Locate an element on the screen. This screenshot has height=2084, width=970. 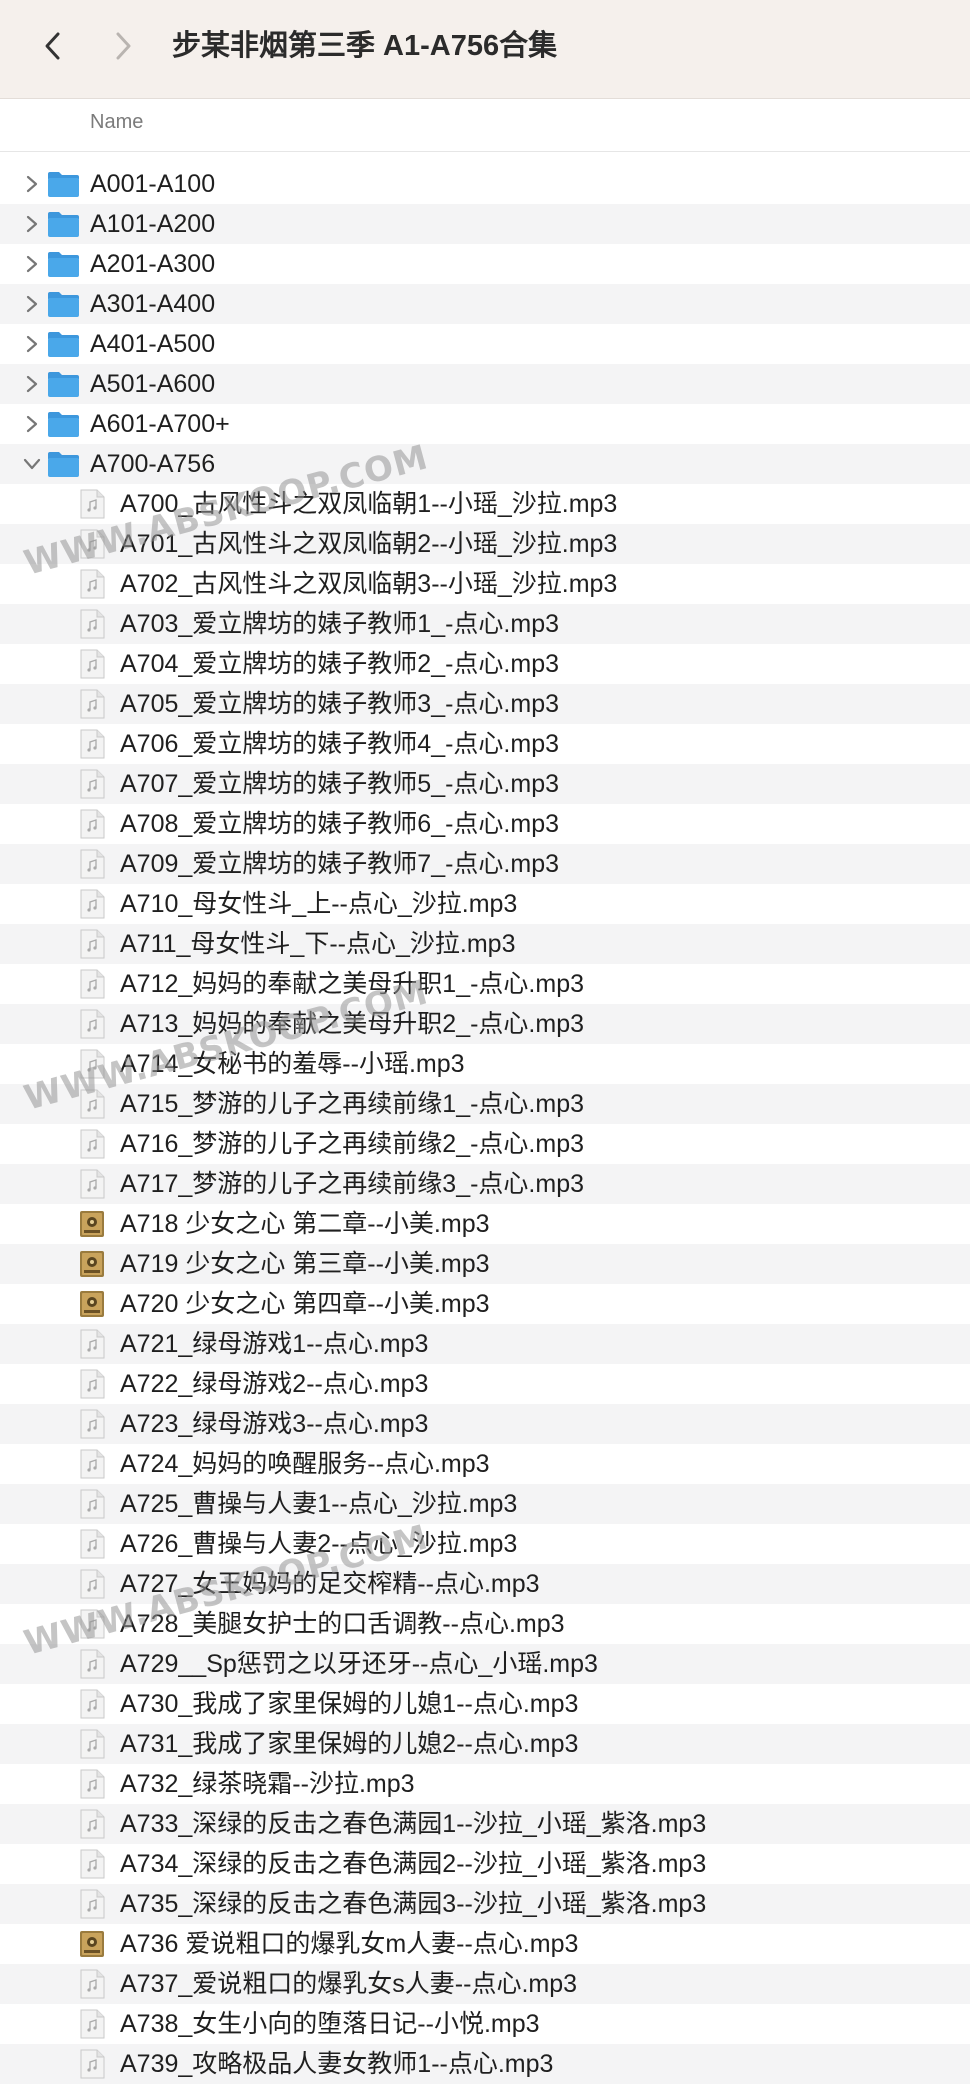
folder-row: A201-A300 is located at coordinates (485, 264).